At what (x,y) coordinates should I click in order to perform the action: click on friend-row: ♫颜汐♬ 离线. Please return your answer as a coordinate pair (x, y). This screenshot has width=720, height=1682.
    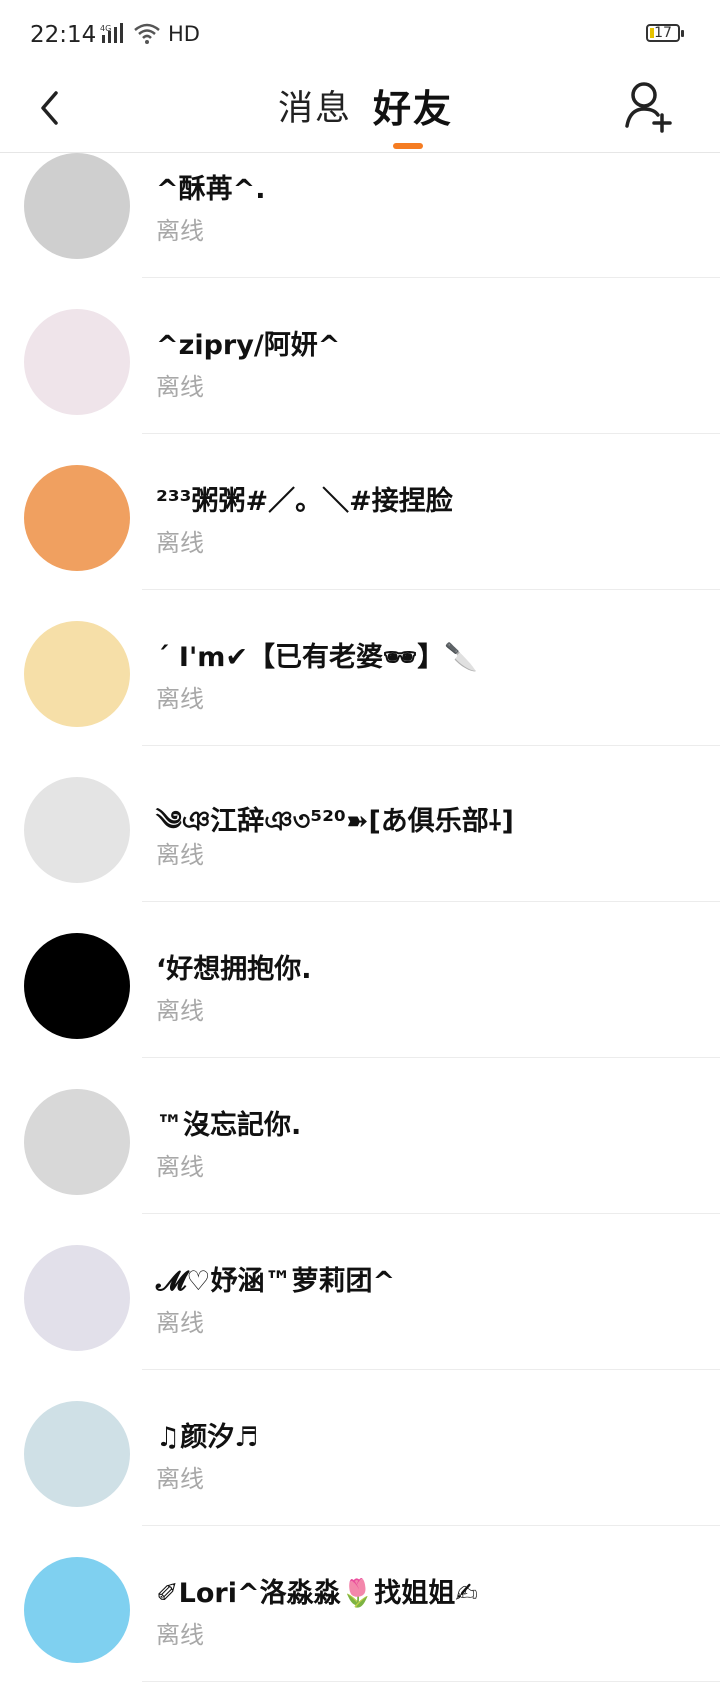
    Looking at the image, I should click on (360, 1437).